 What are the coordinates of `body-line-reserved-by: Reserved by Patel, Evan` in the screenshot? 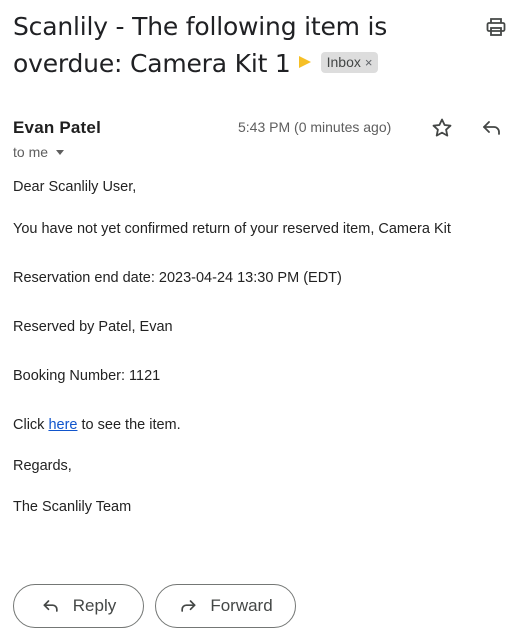 It's located at (93, 327).